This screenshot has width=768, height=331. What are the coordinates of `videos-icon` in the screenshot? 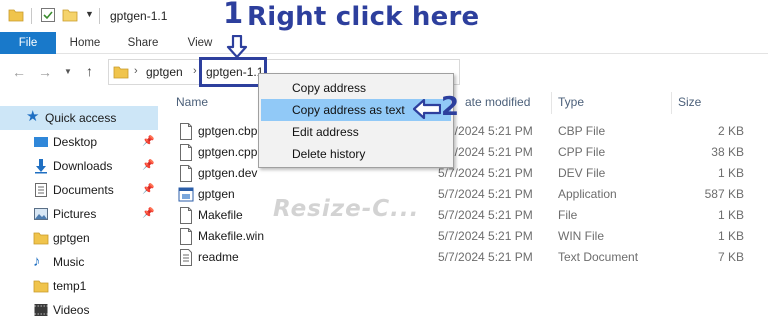 It's located at (41, 310).